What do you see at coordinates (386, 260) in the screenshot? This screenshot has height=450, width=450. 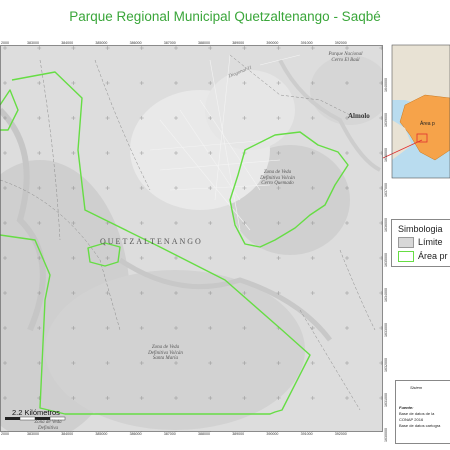 I see `grid-tick-right: 1635000` at bounding box center [386, 260].